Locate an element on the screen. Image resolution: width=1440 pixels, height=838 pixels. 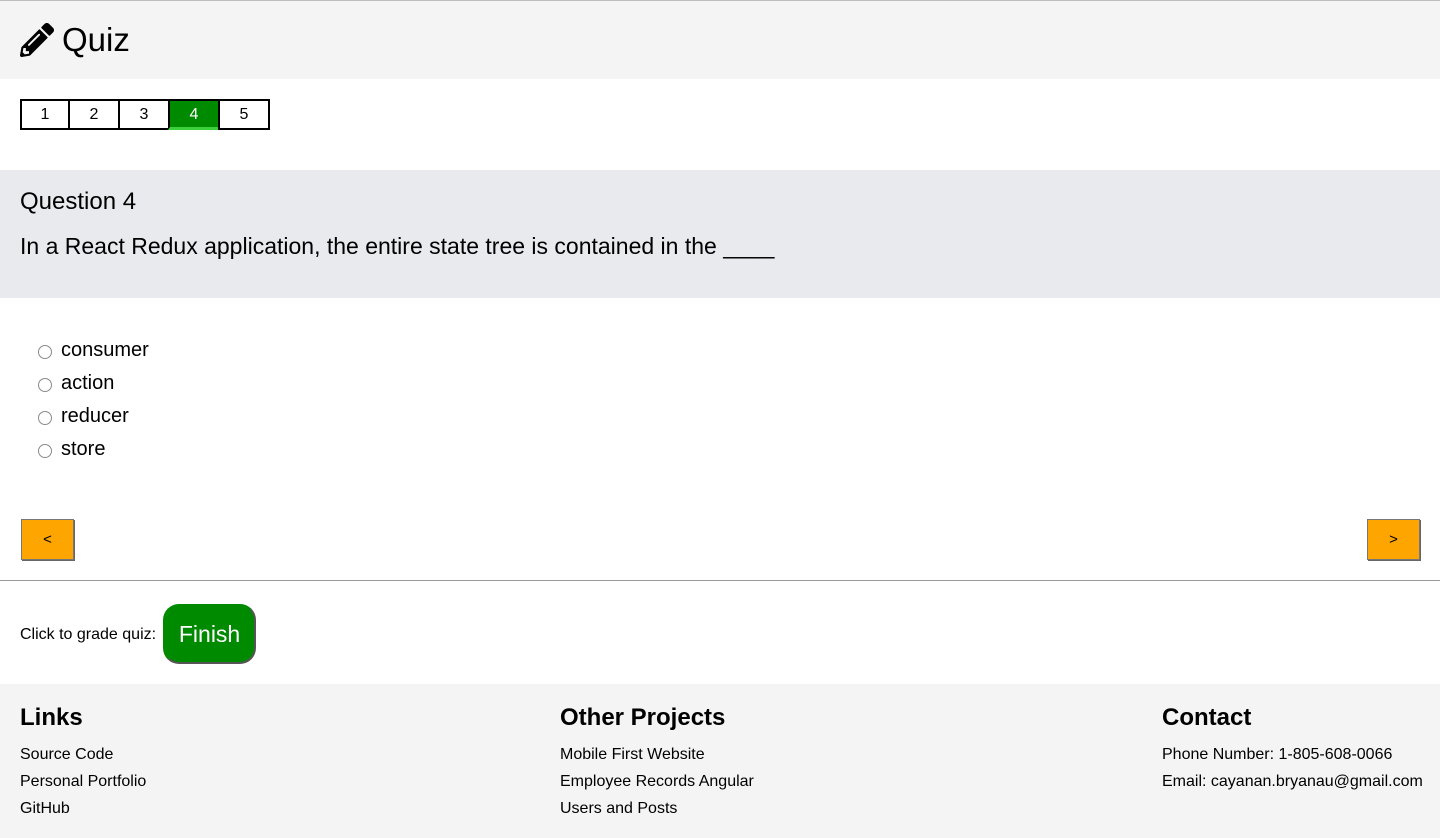
page-header: Quiz is located at coordinates (720, 39).